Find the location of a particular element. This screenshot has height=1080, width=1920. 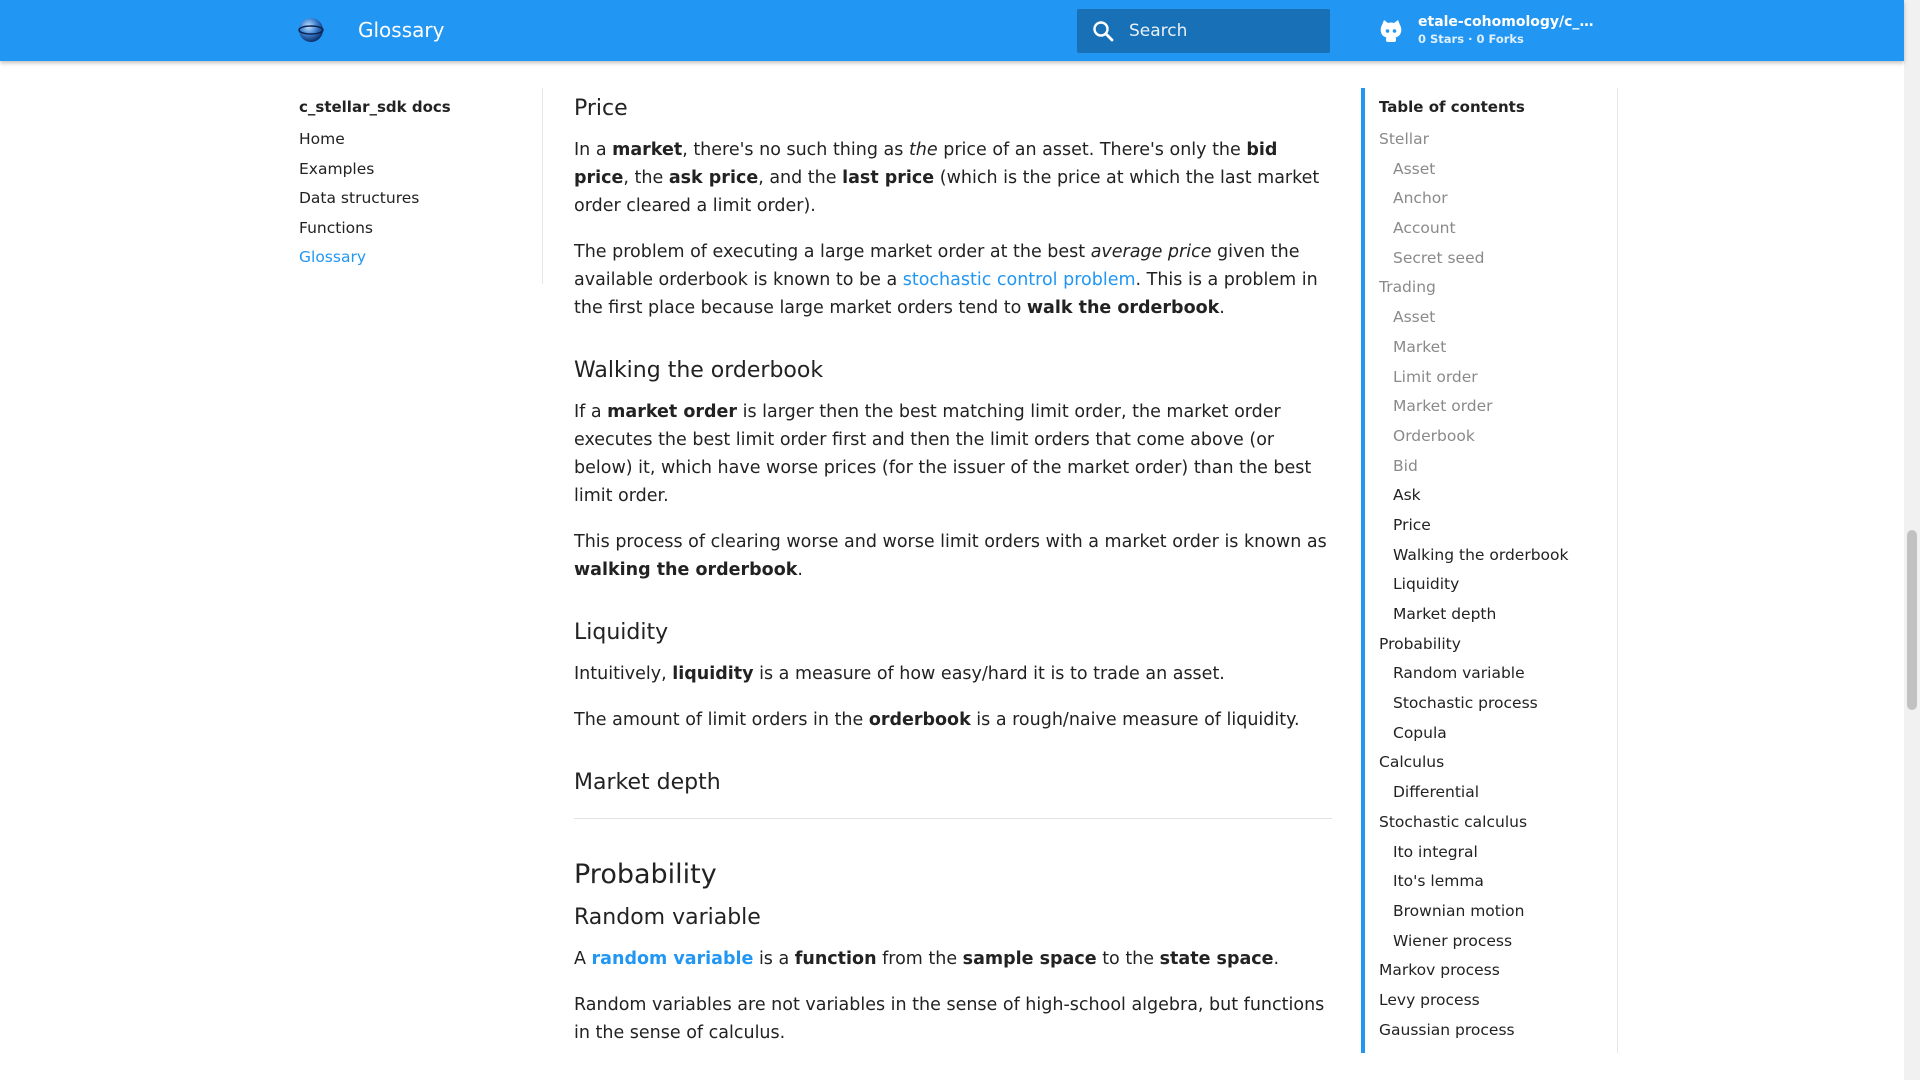

toc-item: Orderbook is located at coordinates (1499, 440).